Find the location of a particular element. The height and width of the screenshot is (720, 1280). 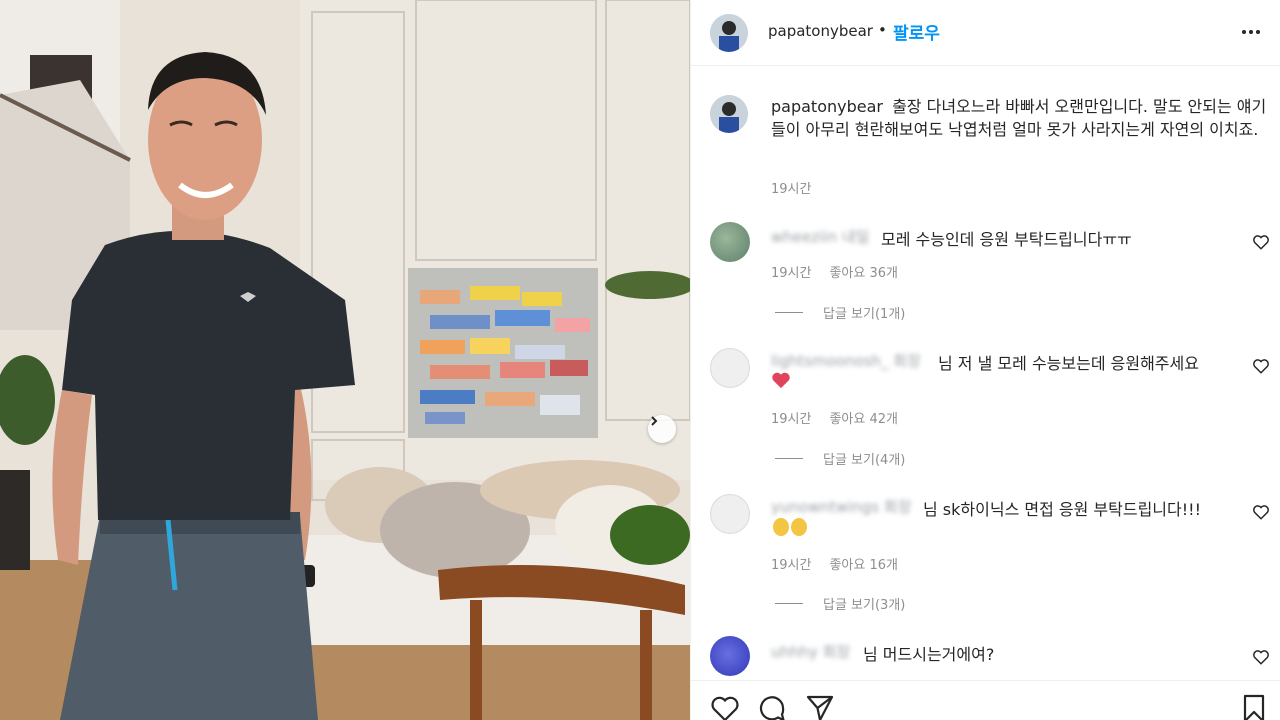

clapping-hands-emoji-icon is located at coordinates (790, 527).